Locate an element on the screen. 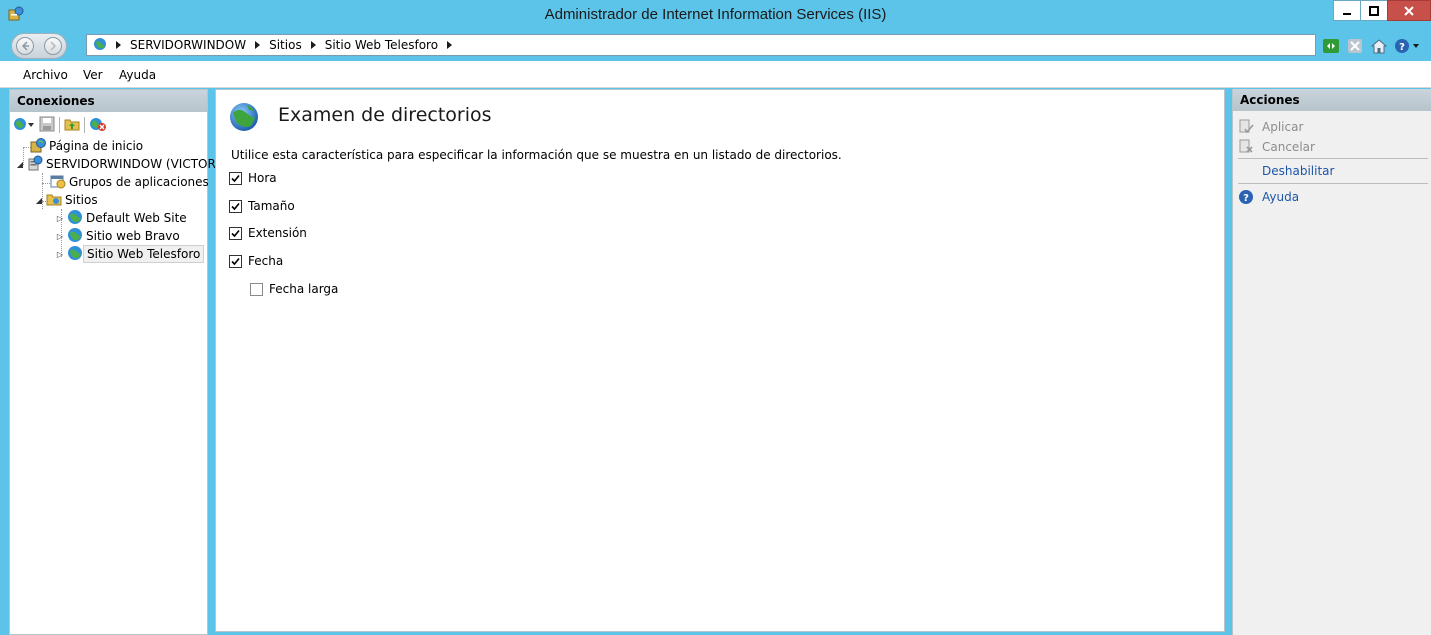 This screenshot has width=1431, height=635. navigation-buttons is located at coordinates (39, 46).